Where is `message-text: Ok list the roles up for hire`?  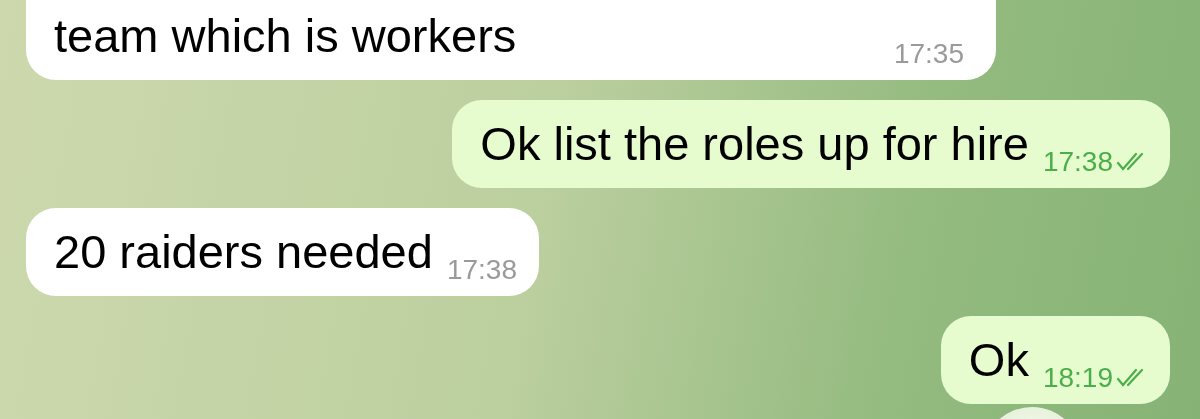 message-text: Ok list the roles up for hire is located at coordinates (754, 144).